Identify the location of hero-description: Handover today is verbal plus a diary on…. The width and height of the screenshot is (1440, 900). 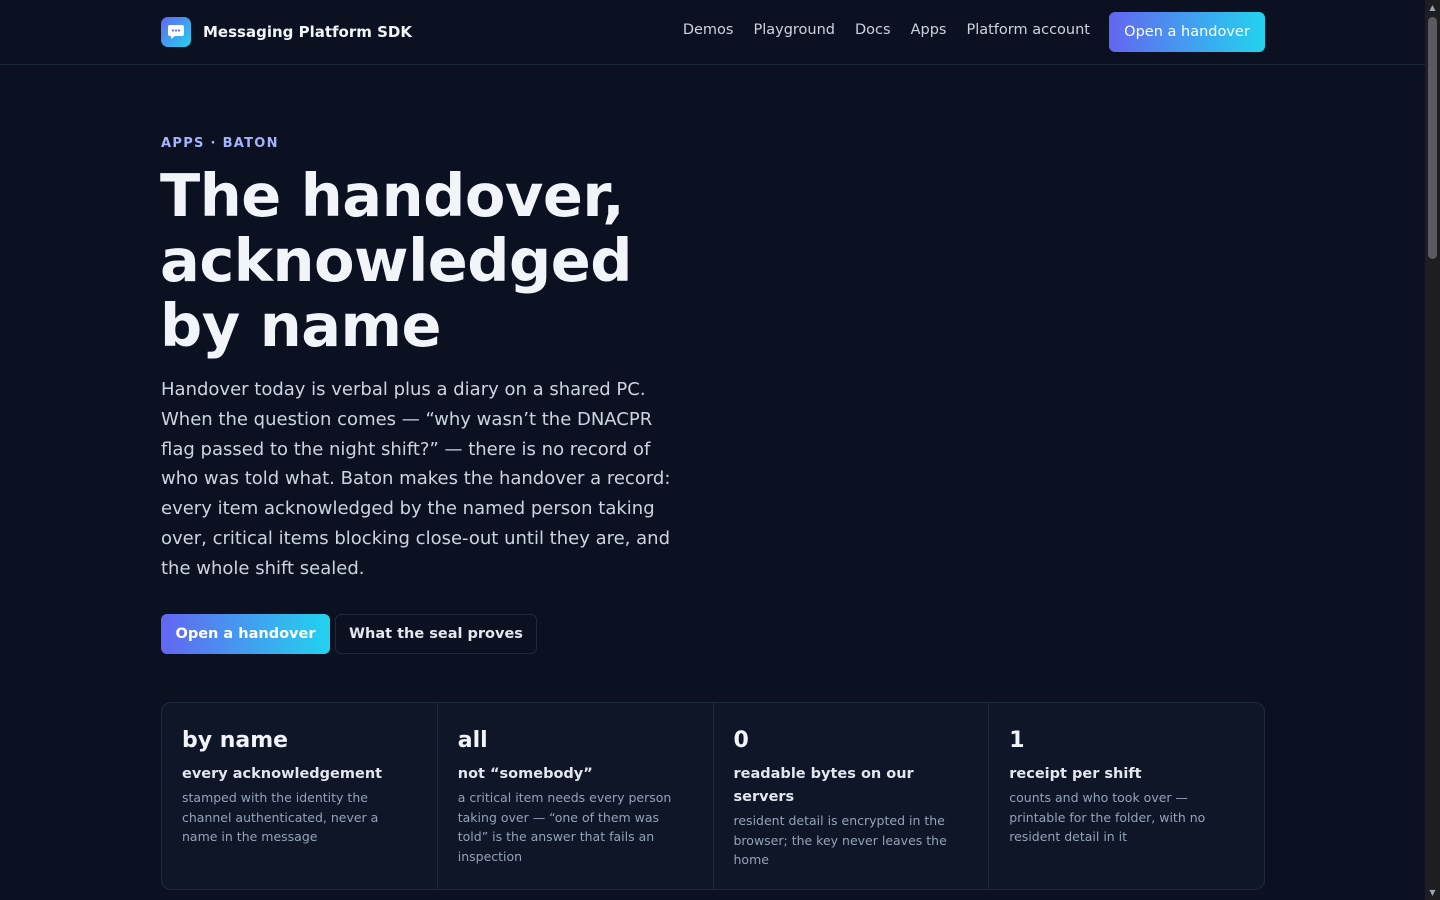
(416, 479).